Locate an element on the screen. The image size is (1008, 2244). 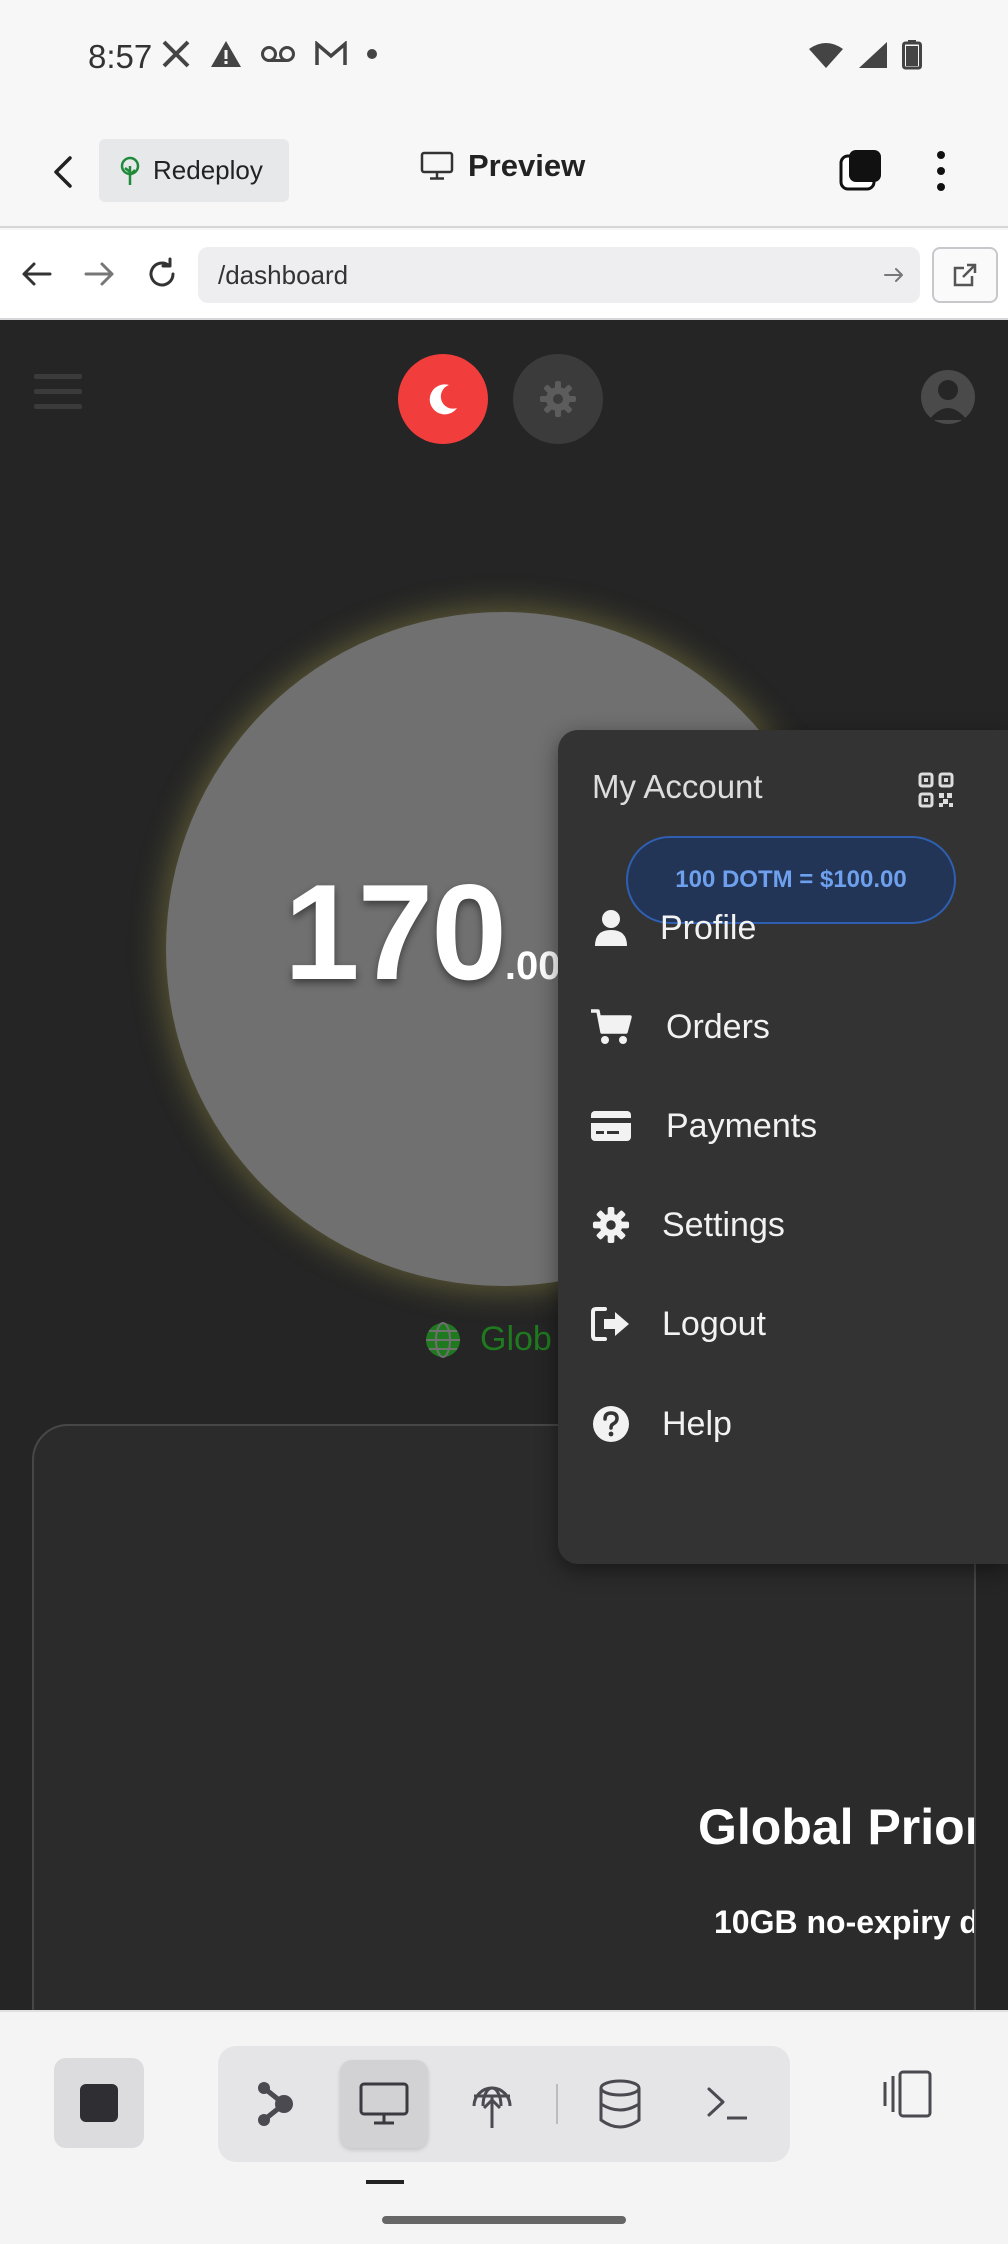
open-external-button is located at coordinates (965, 275).